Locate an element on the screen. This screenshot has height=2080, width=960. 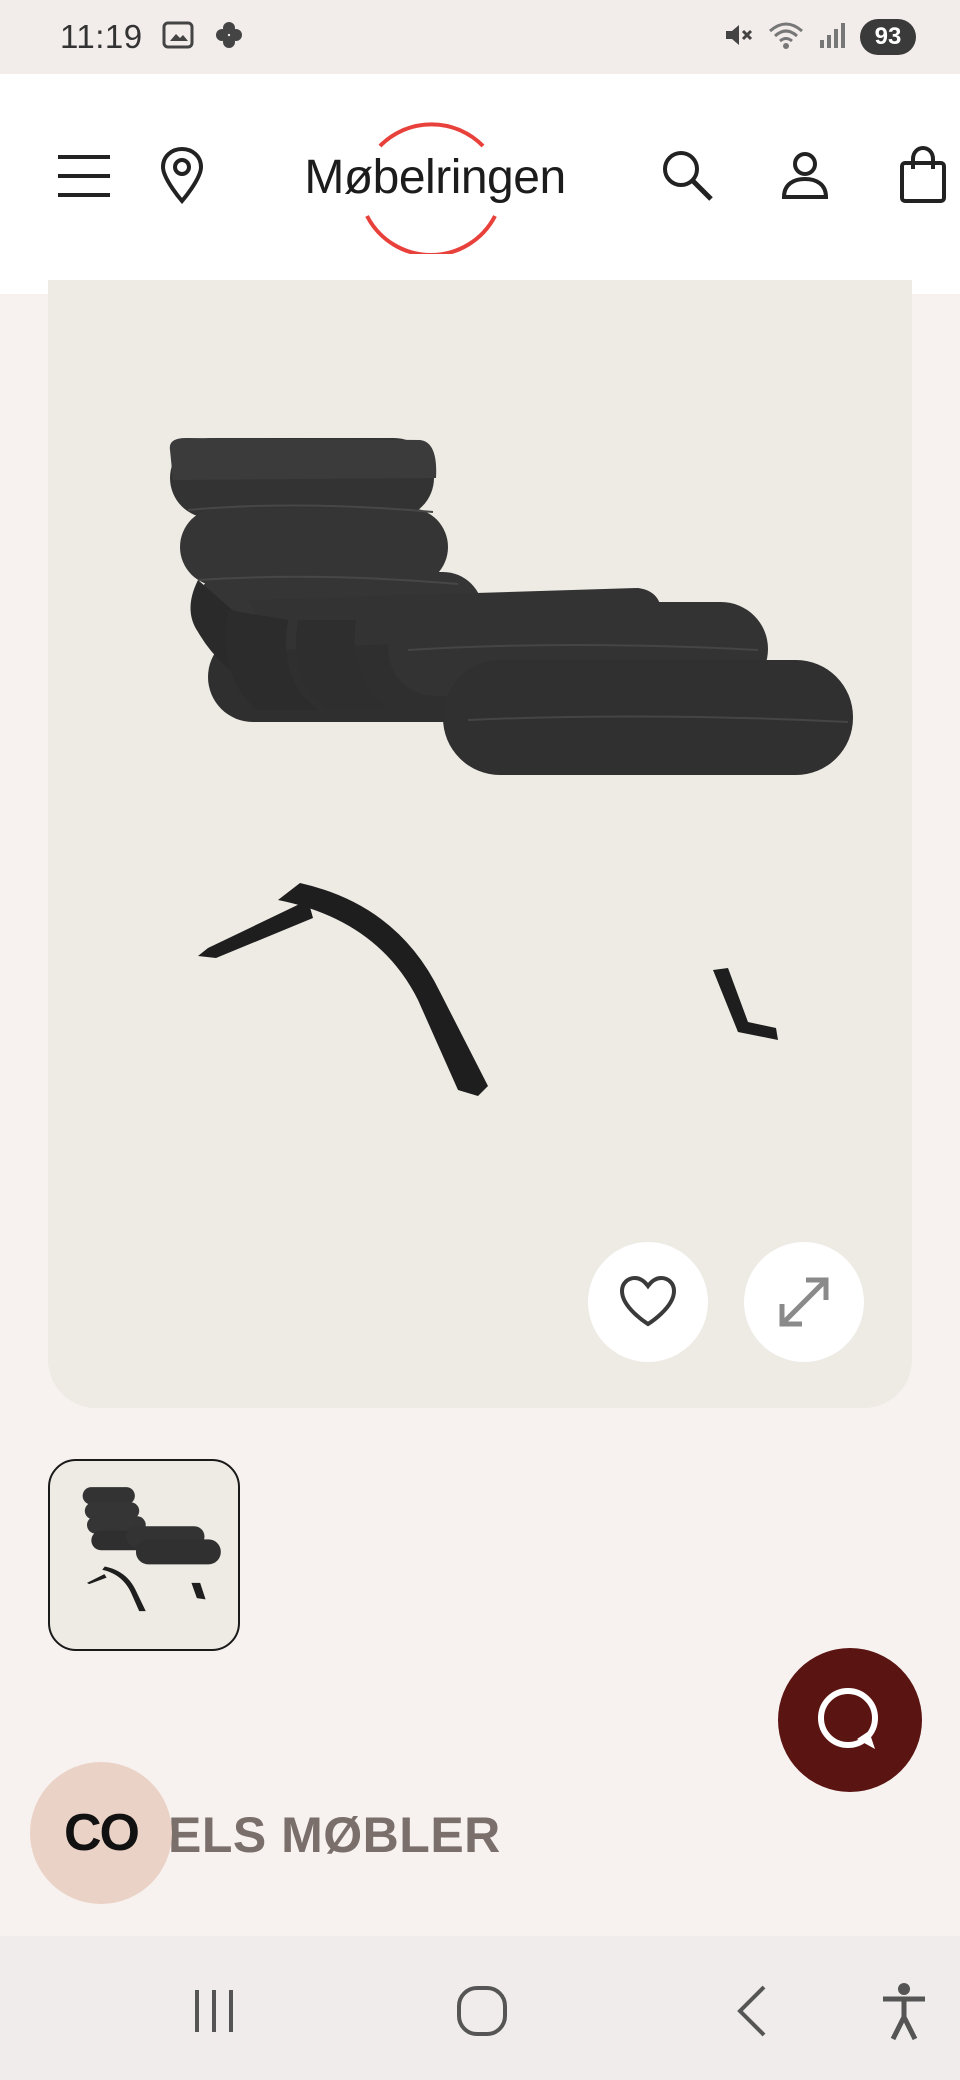
system-nav-bar is located at coordinates (480, 2008).